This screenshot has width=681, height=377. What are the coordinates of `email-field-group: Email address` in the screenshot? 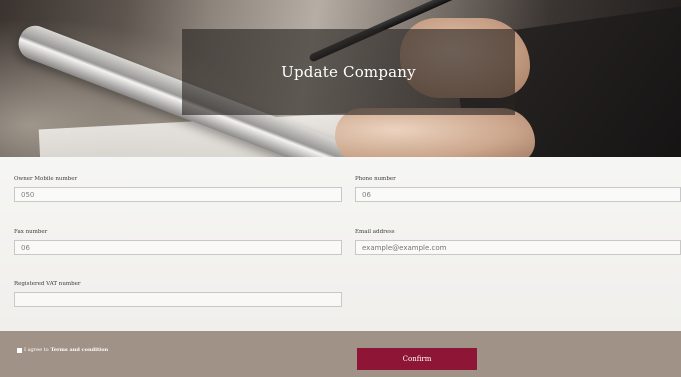 It's located at (518, 242).